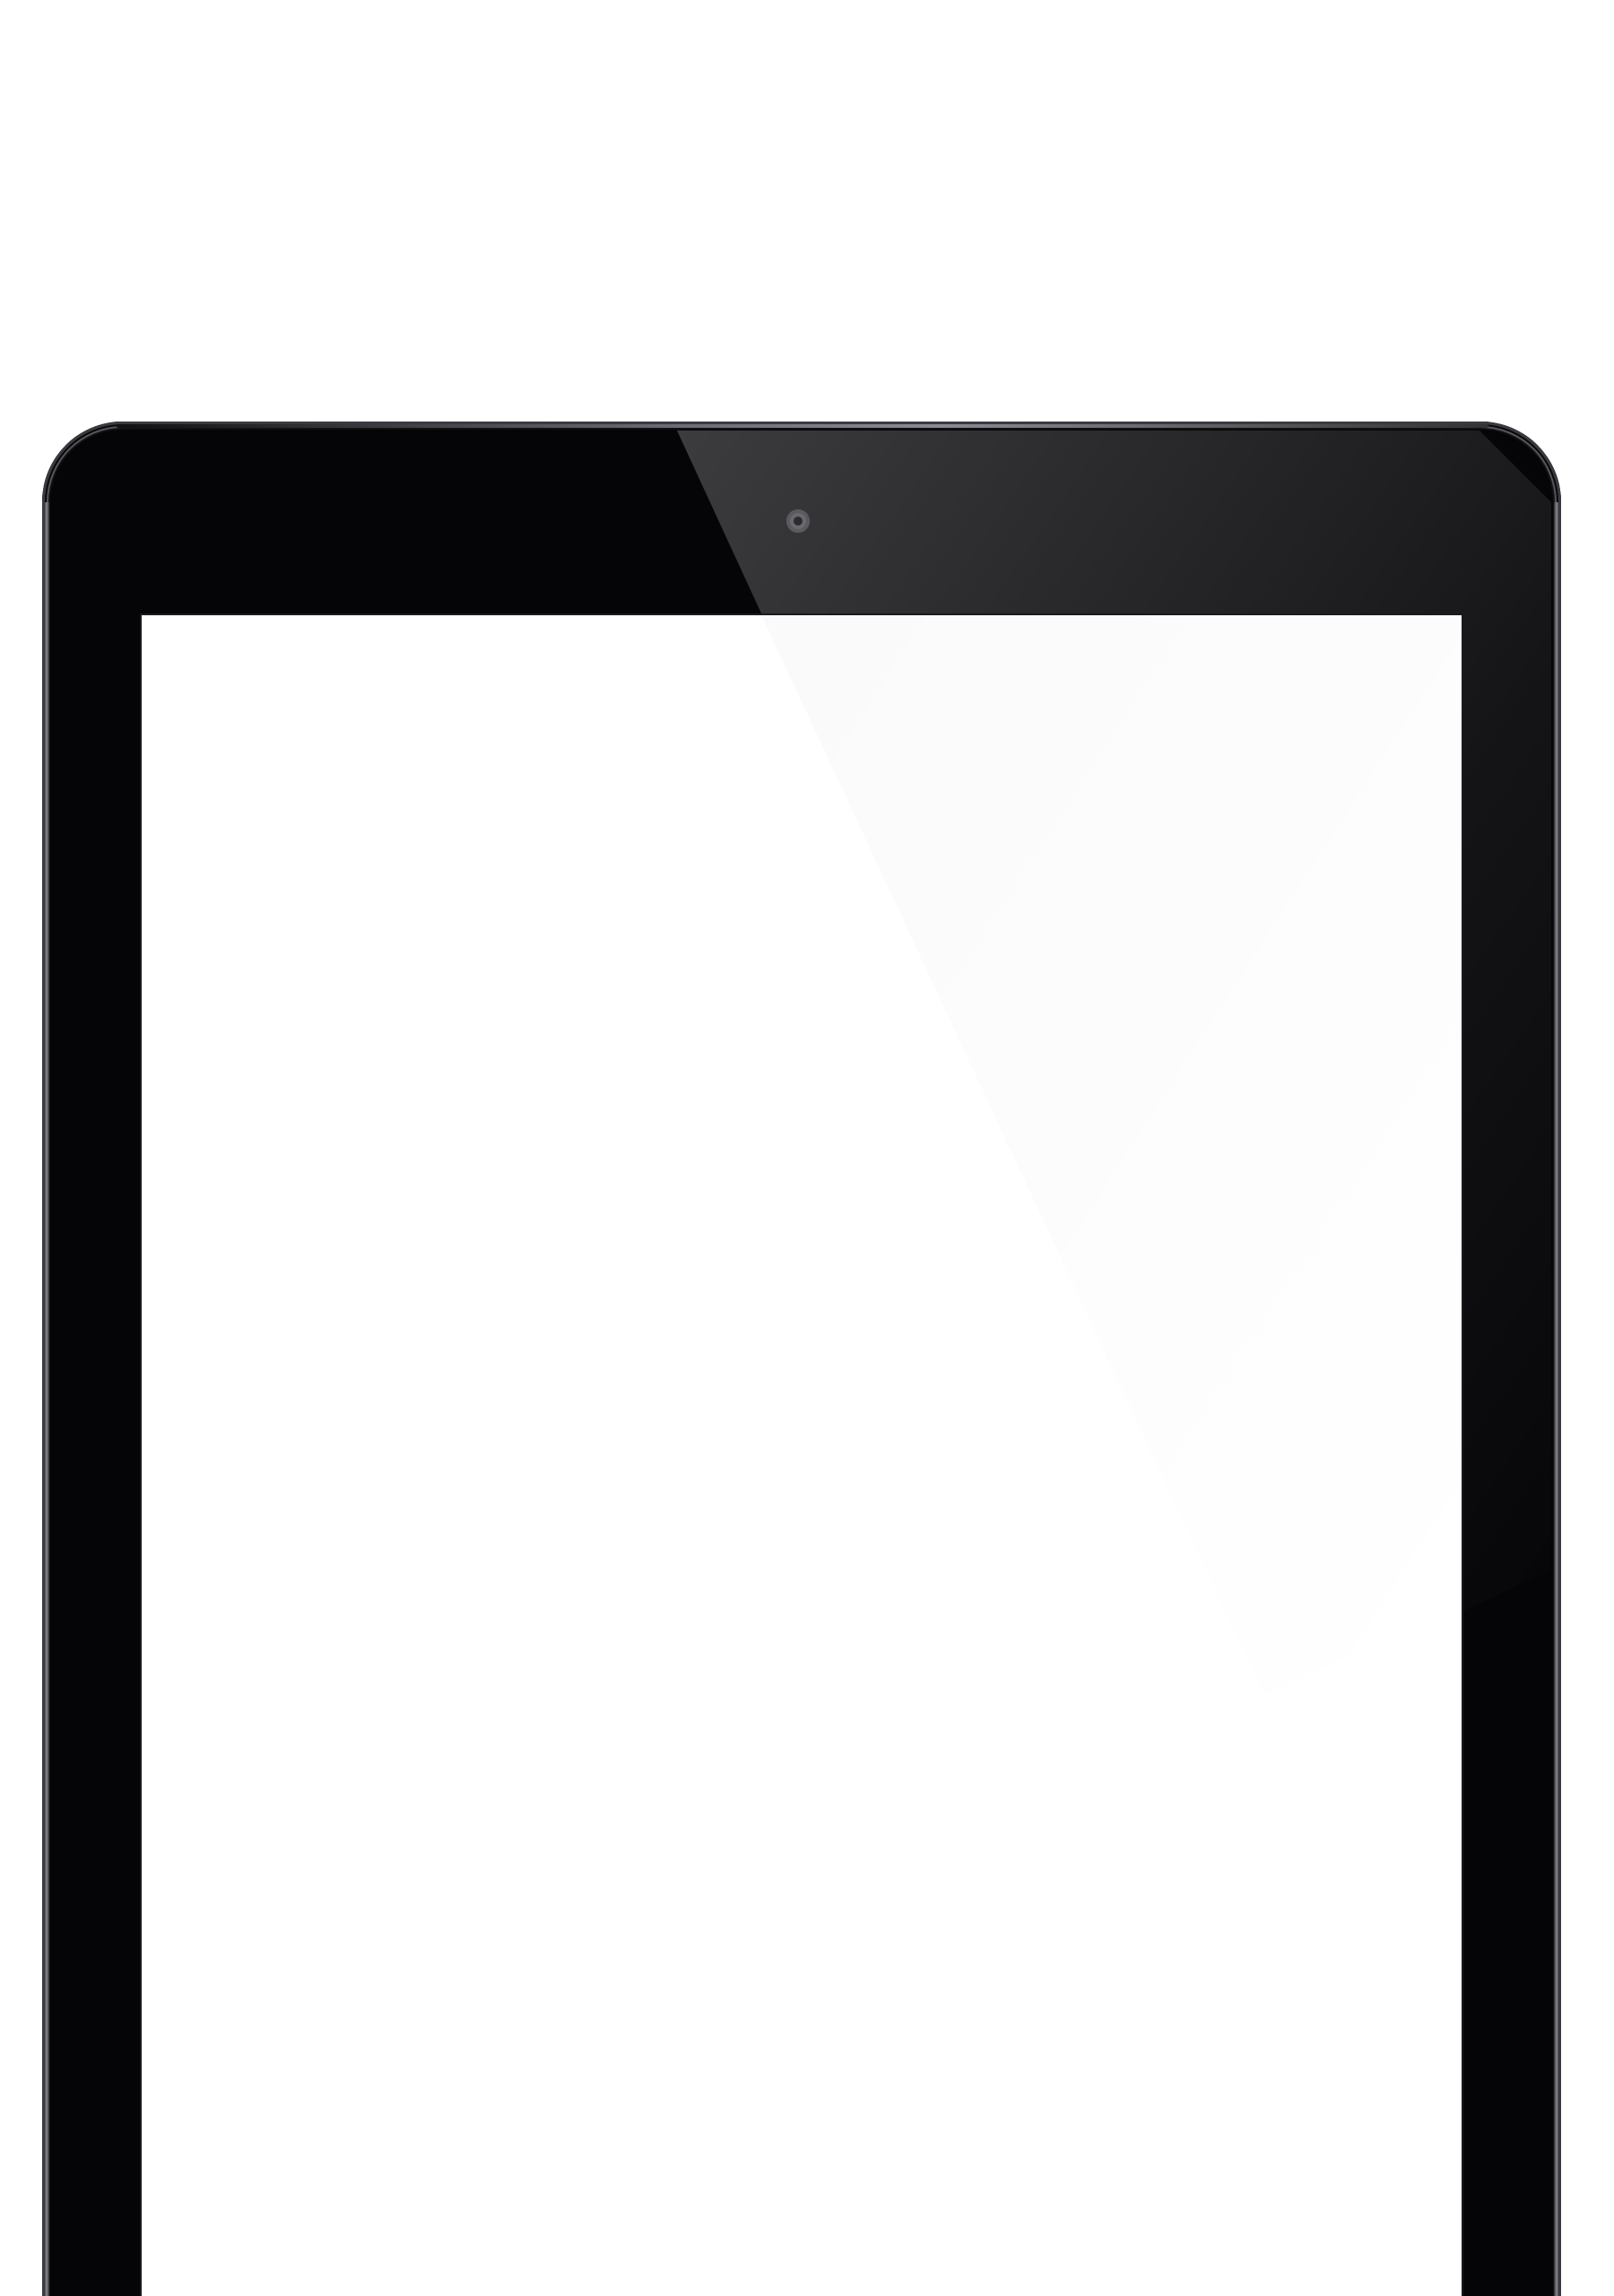 This screenshot has width=1614, height=2296. What do you see at coordinates (798, 521) in the screenshot?
I see `camera-icon` at bounding box center [798, 521].